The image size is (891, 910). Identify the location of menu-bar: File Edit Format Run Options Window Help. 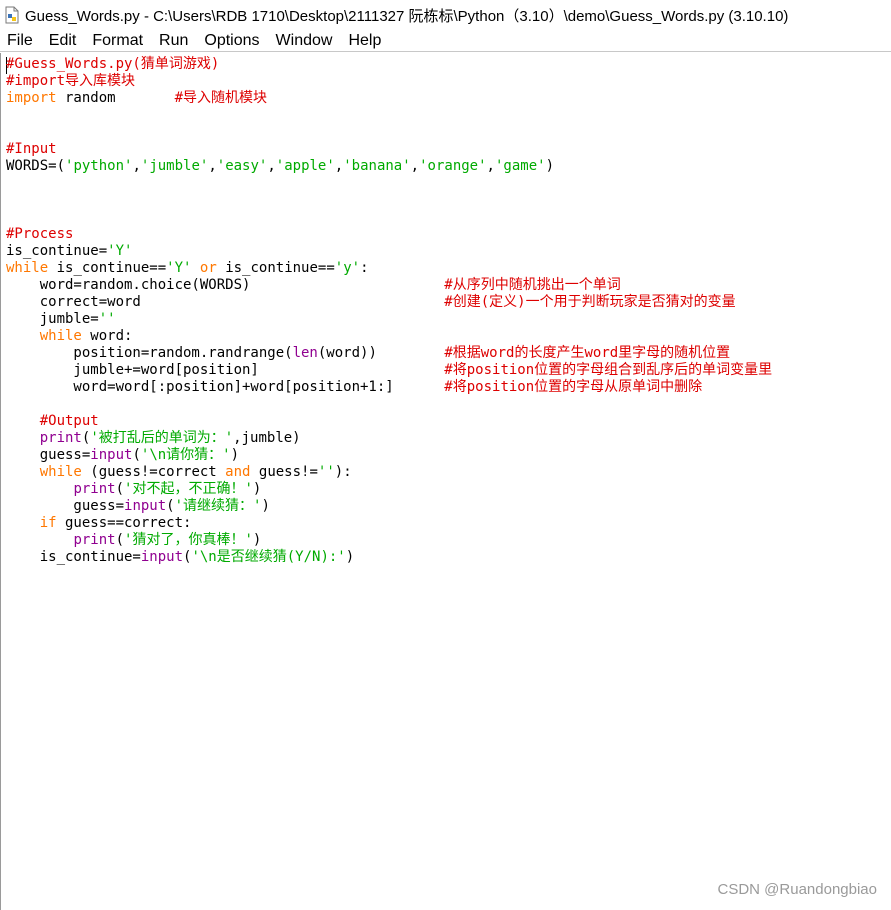
(445, 41).